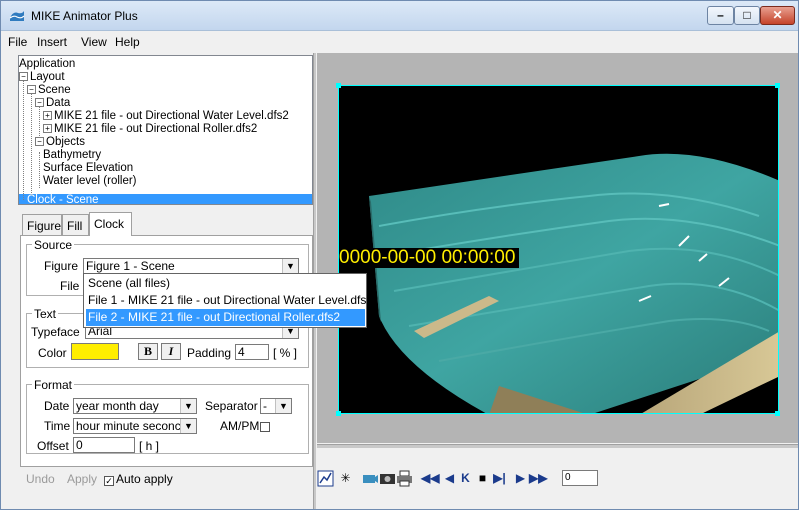 Image resolution: width=799 pixels, height=510 pixels. What do you see at coordinates (429, 258) in the screenshot?
I see `clock-overlay: 0000-00-00 00:00:00` at bounding box center [429, 258].